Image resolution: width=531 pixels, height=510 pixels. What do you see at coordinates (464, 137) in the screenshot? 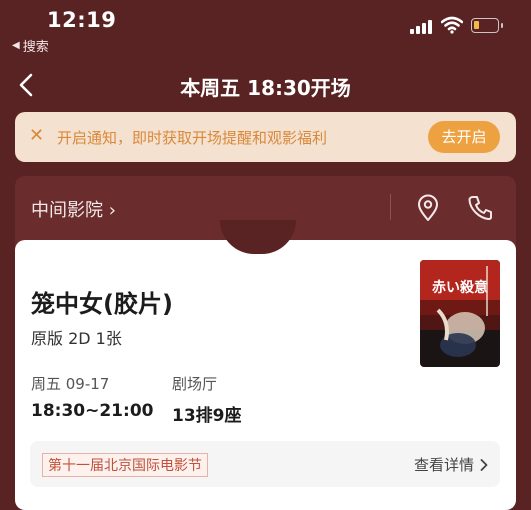
I see `enable-notification-button: 去开启` at bounding box center [464, 137].